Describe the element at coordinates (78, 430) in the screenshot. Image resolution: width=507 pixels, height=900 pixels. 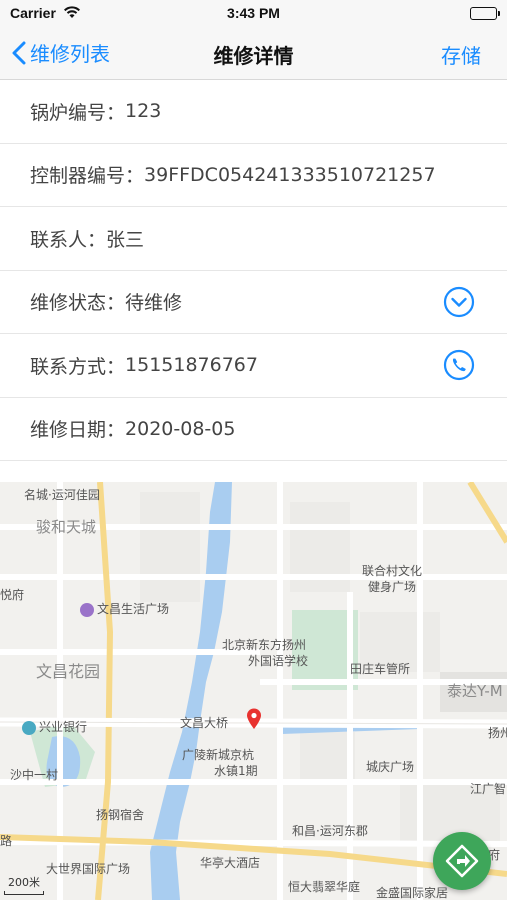
I see `repair-date-label: 维修日期：` at that location.